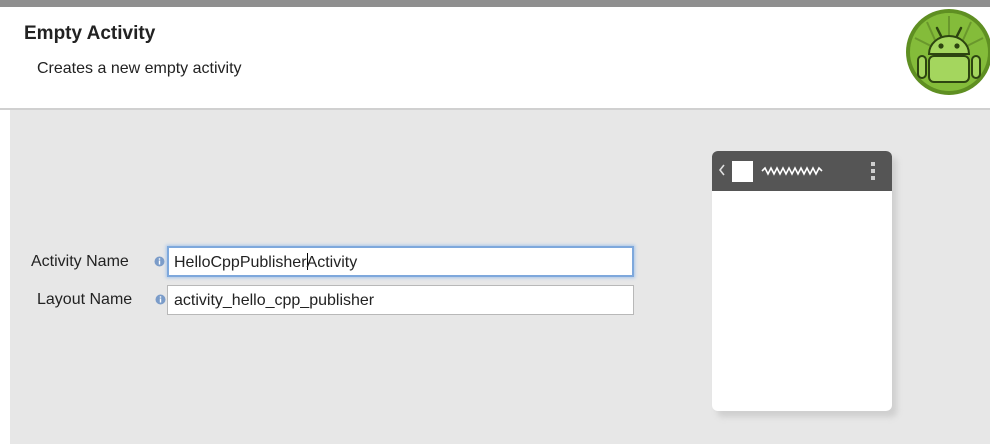 Image resolution: width=990 pixels, height=444 pixels. I want to click on title-squiggle-icon, so click(792, 171).